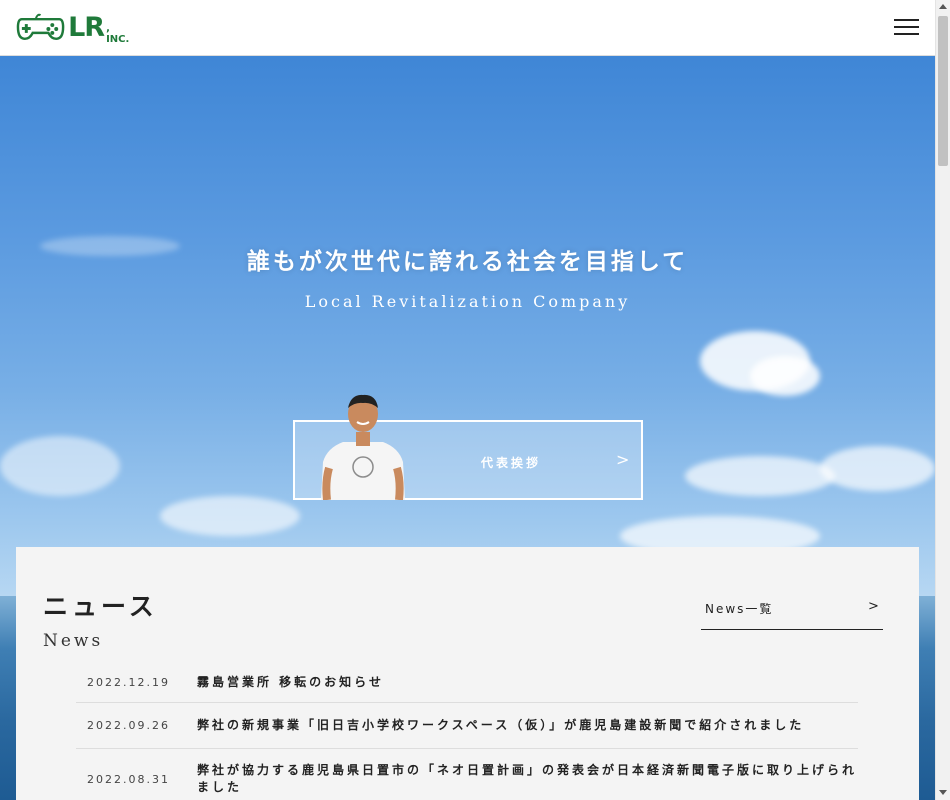 The image size is (950, 800). What do you see at coordinates (511, 463) in the screenshot?
I see `ceo-message-label: 代表挨拶` at bounding box center [511, 463].